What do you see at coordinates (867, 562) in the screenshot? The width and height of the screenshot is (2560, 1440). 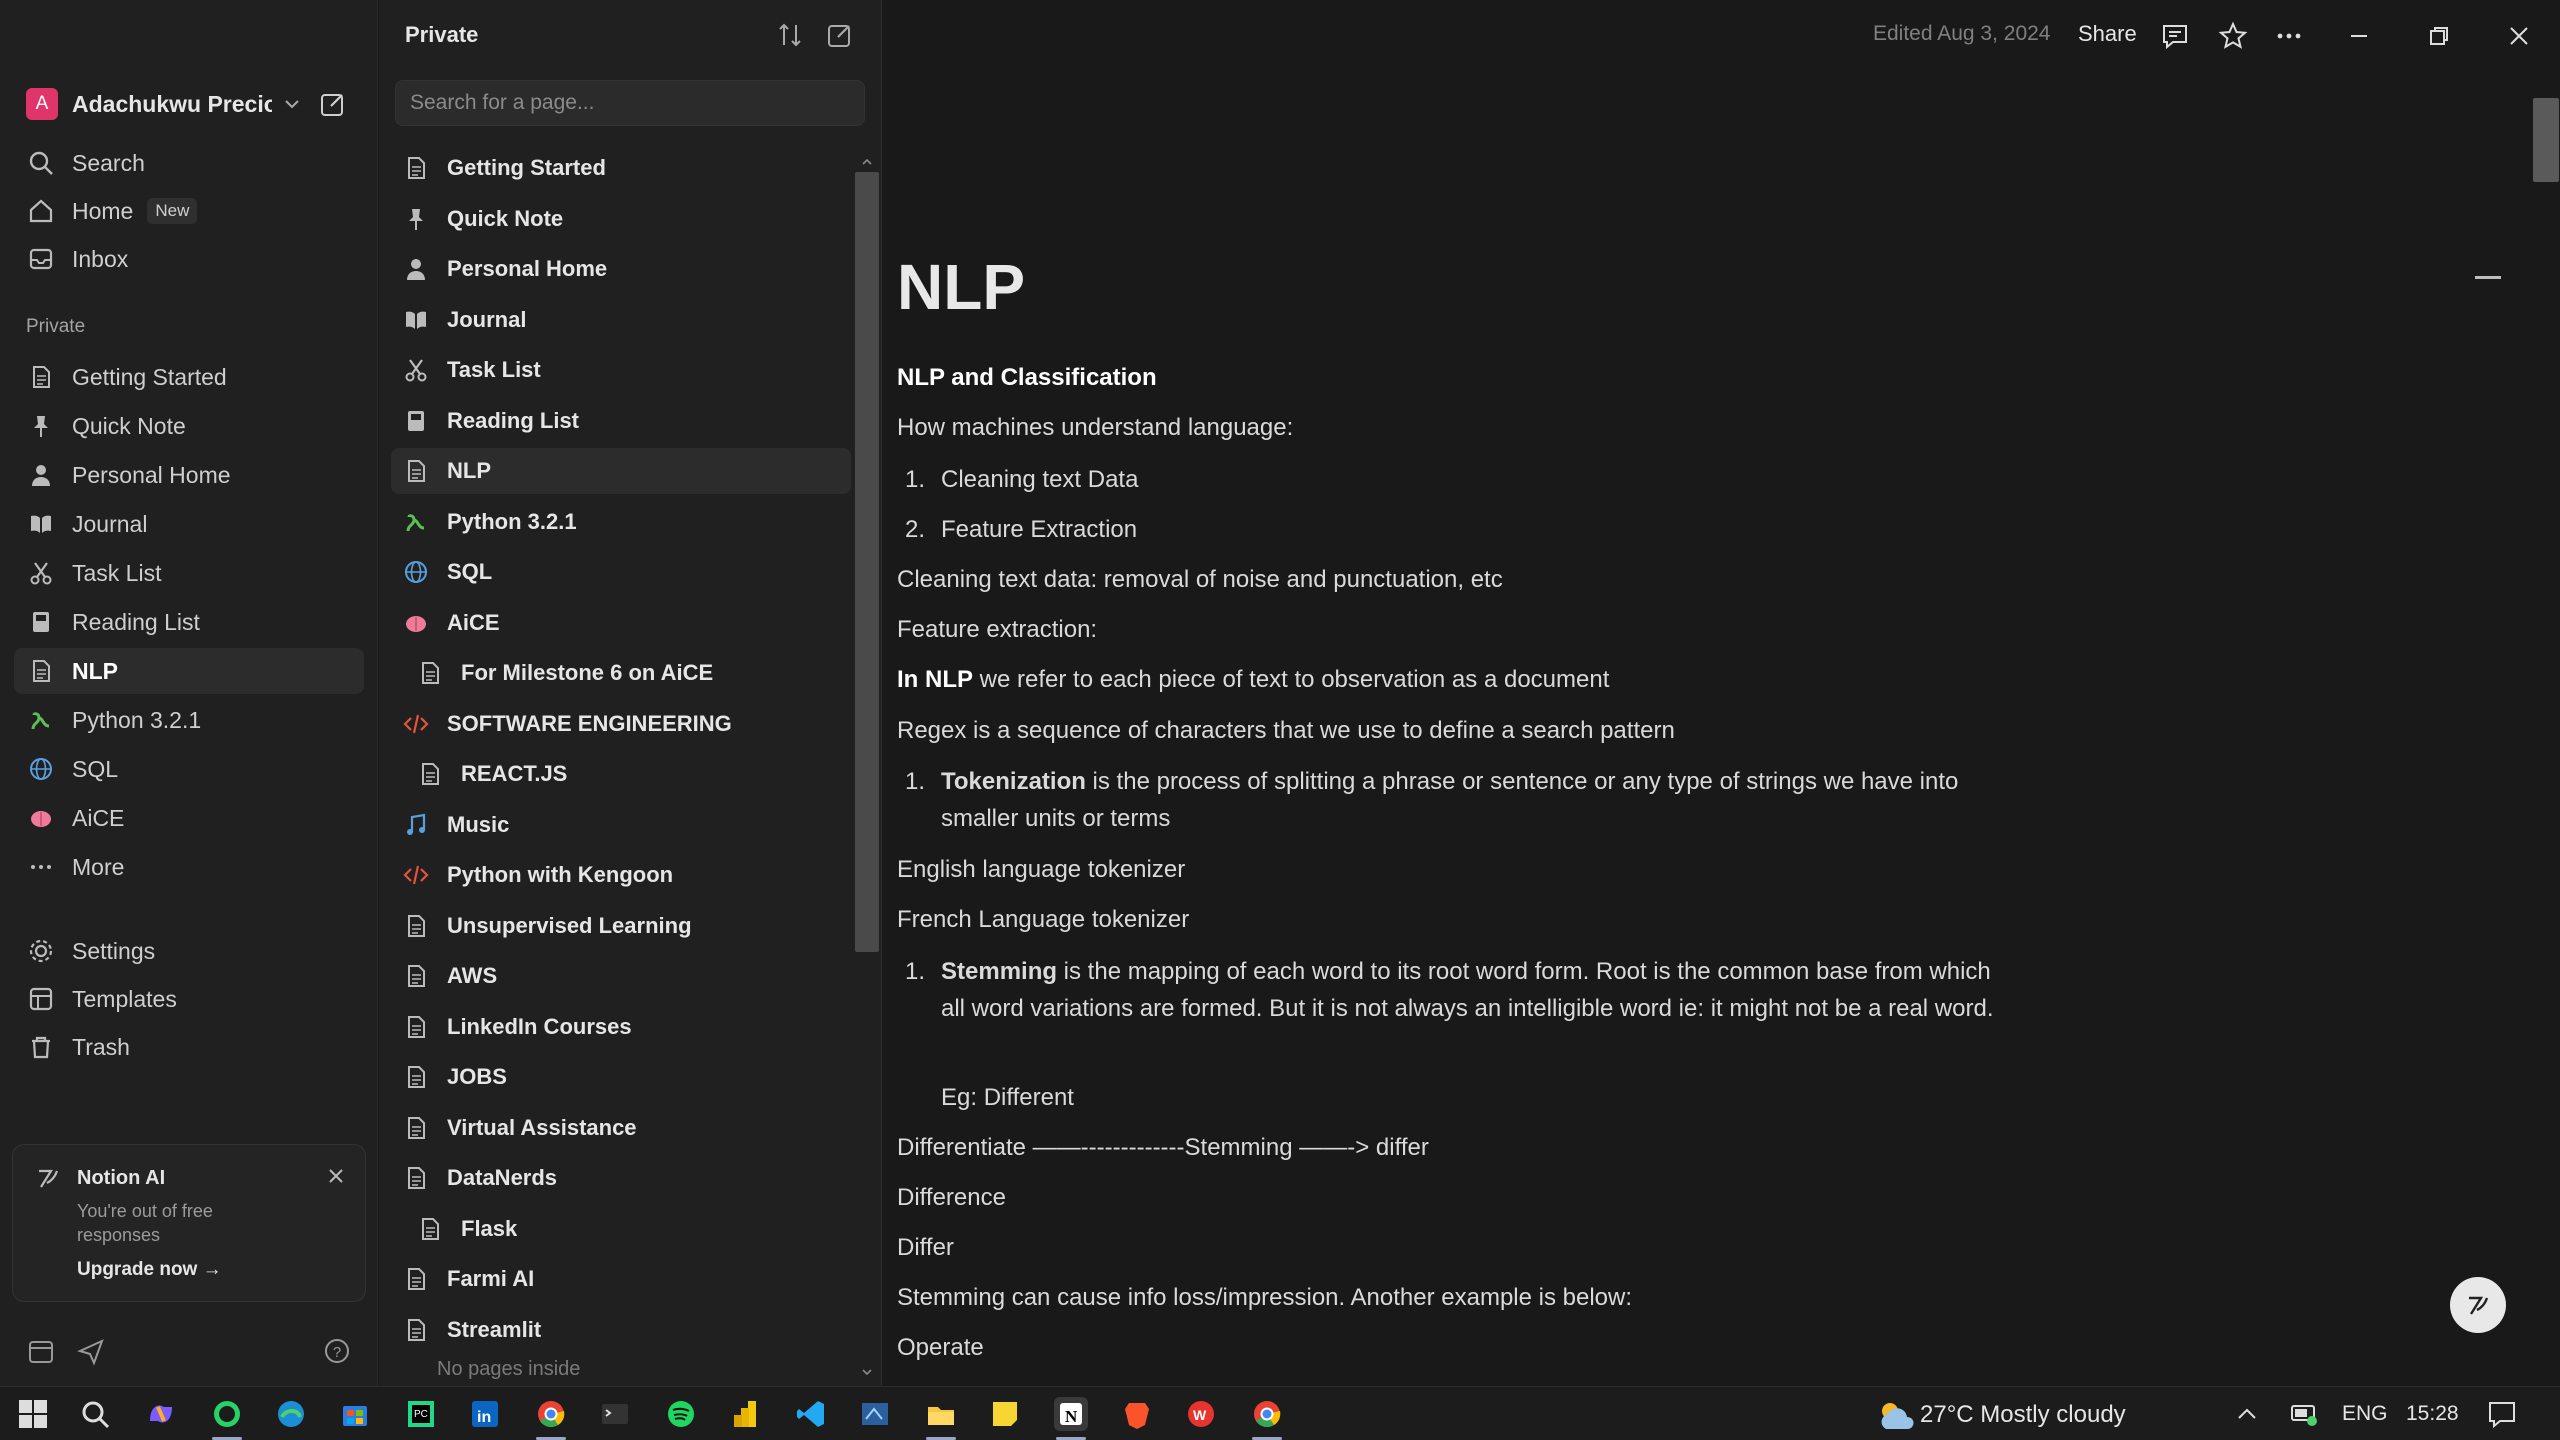 I see `page-panel-scrollbar` at bounding box center [867, 562].